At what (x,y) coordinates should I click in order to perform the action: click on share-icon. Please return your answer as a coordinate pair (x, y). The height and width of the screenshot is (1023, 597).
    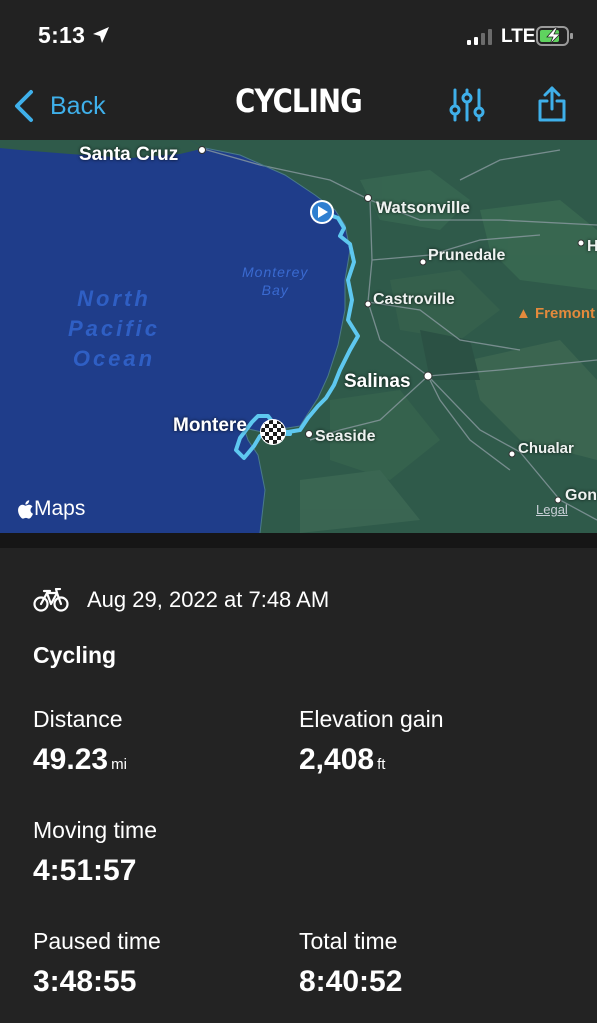
    Looking at the image, I should click on (552, 104).